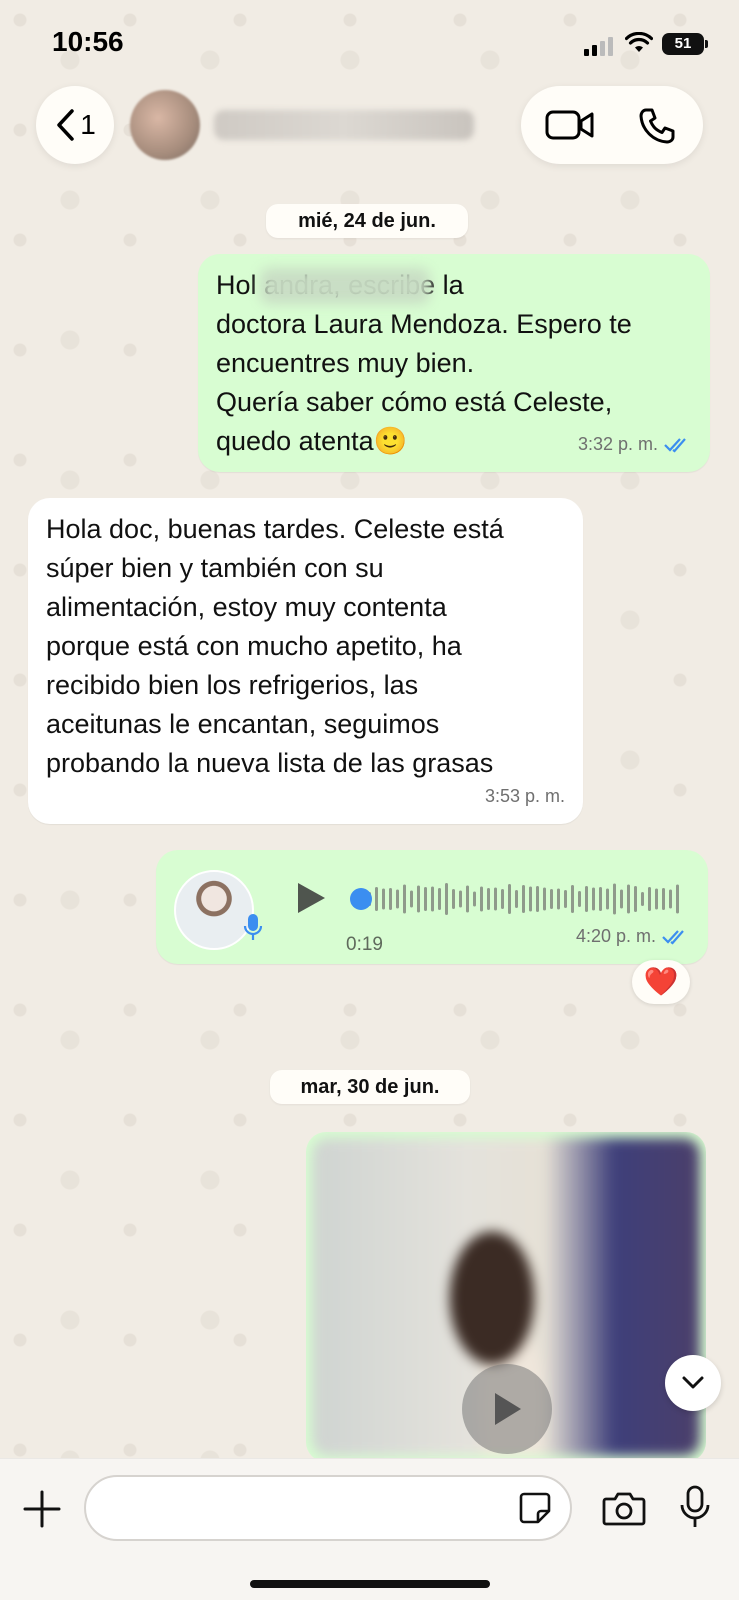  I want to click on message-meta: 3:32 p. m., so click(635, 444).